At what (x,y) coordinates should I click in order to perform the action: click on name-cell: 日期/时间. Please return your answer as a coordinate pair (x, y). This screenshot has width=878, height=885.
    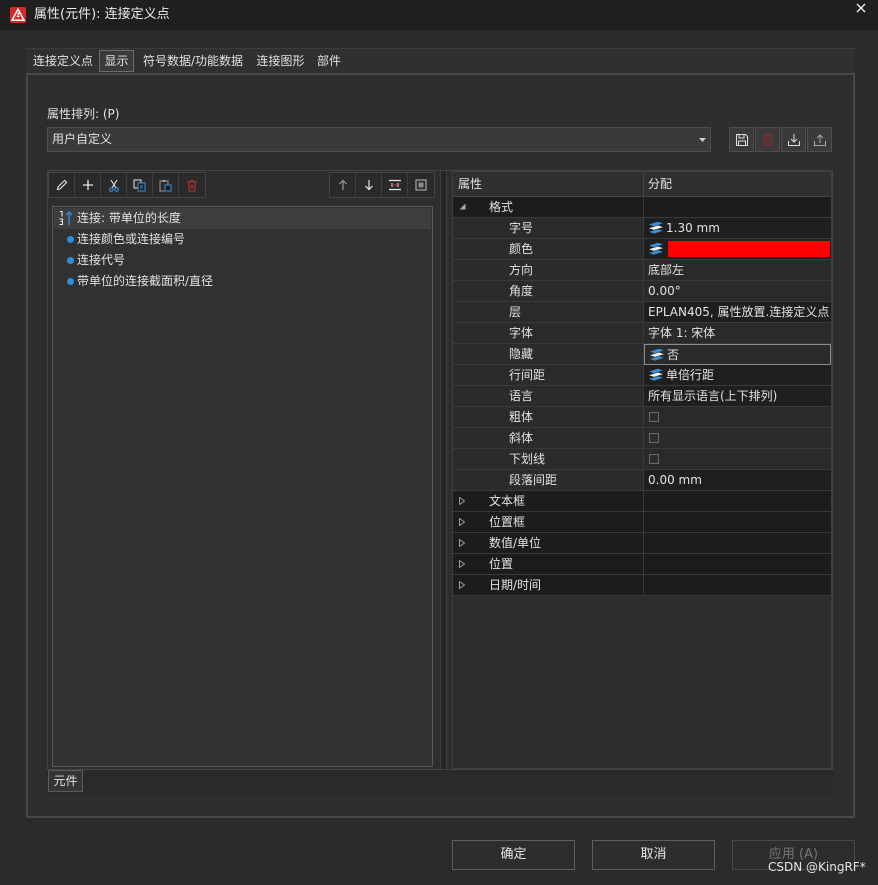
    Looking at the image, I should click on (548, 585).